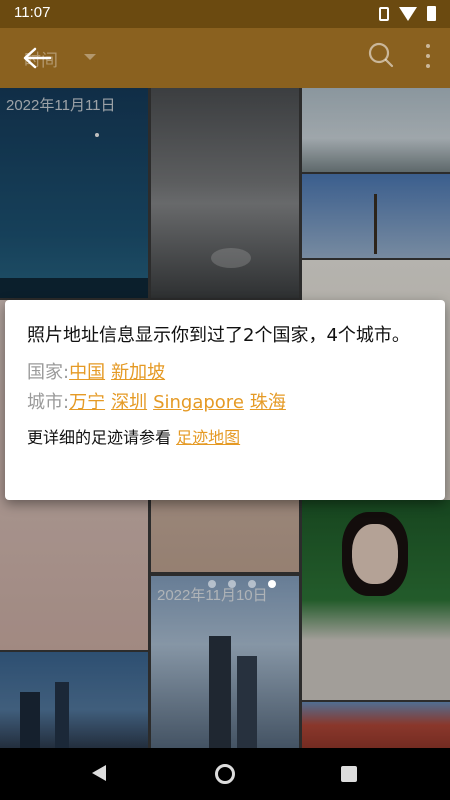  Describe the element at coordinates (198, 402) in the screenshot. I see `city-link: Singapore` at that location.